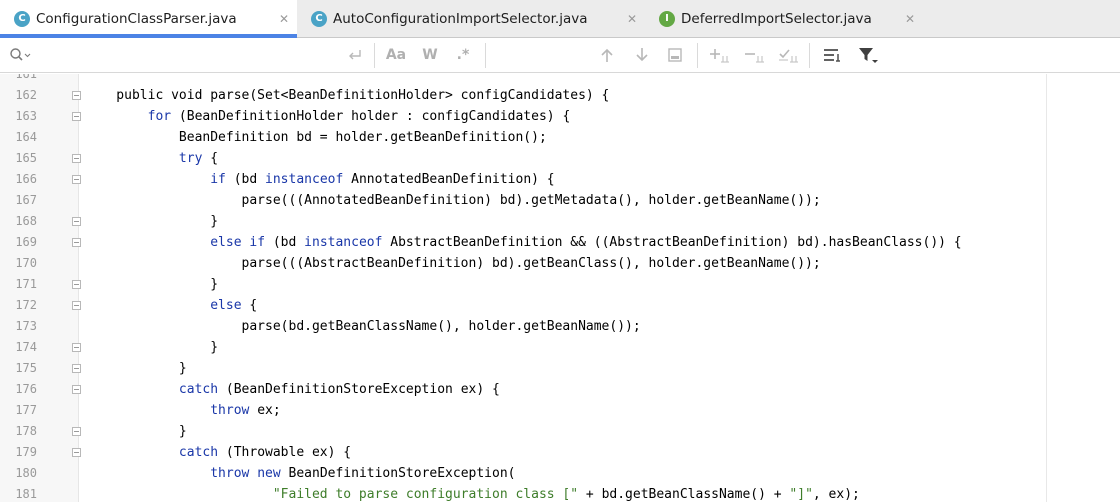 The width and height of the screenshot is (1120, 502). I want to click on select-all-occurrences-icon, so click(675, 55).